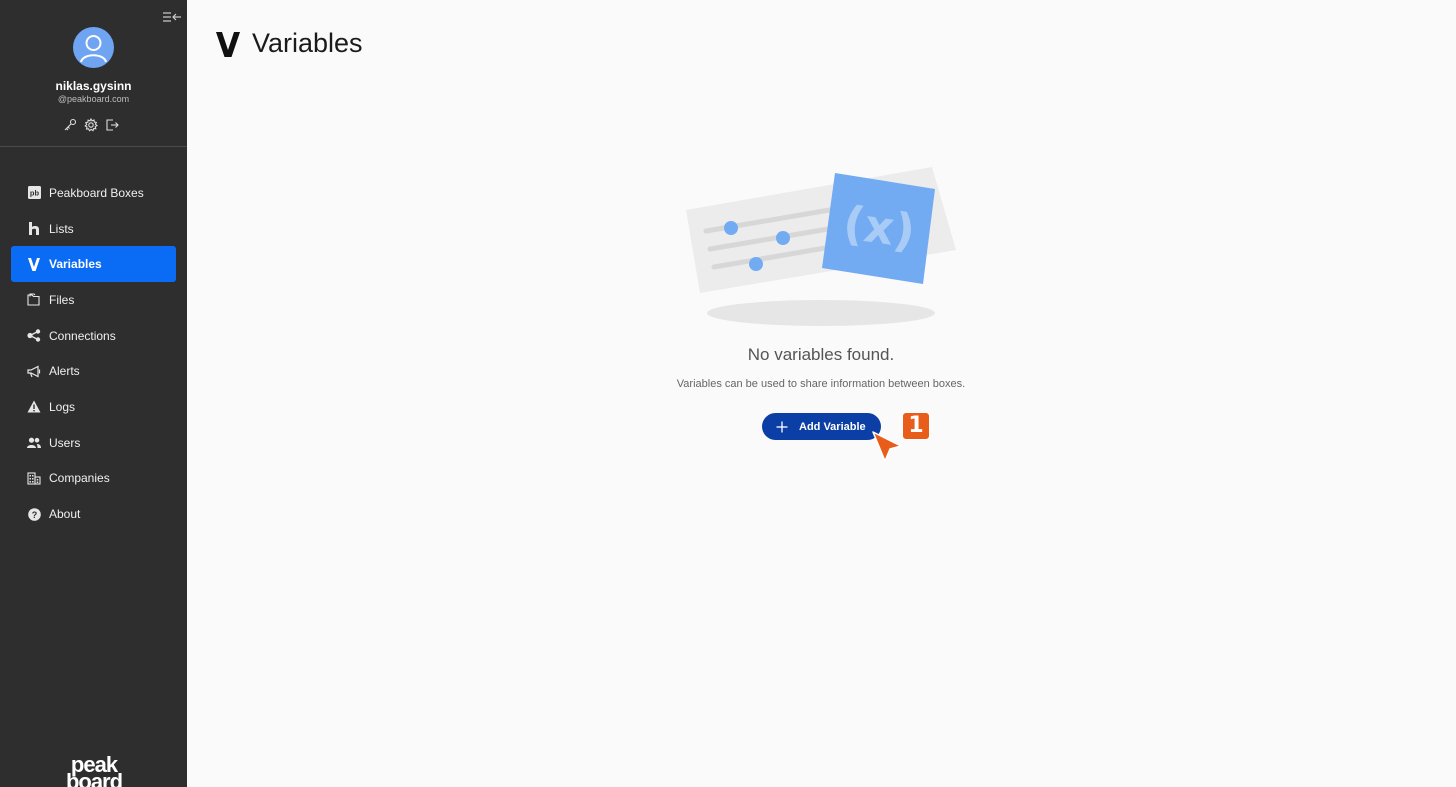 The height and width of the screenshot is (787, 1456). What do you see at coordinates (93, 47) in the screenshot?
I see `avatar` at bounding box center [93, 47].